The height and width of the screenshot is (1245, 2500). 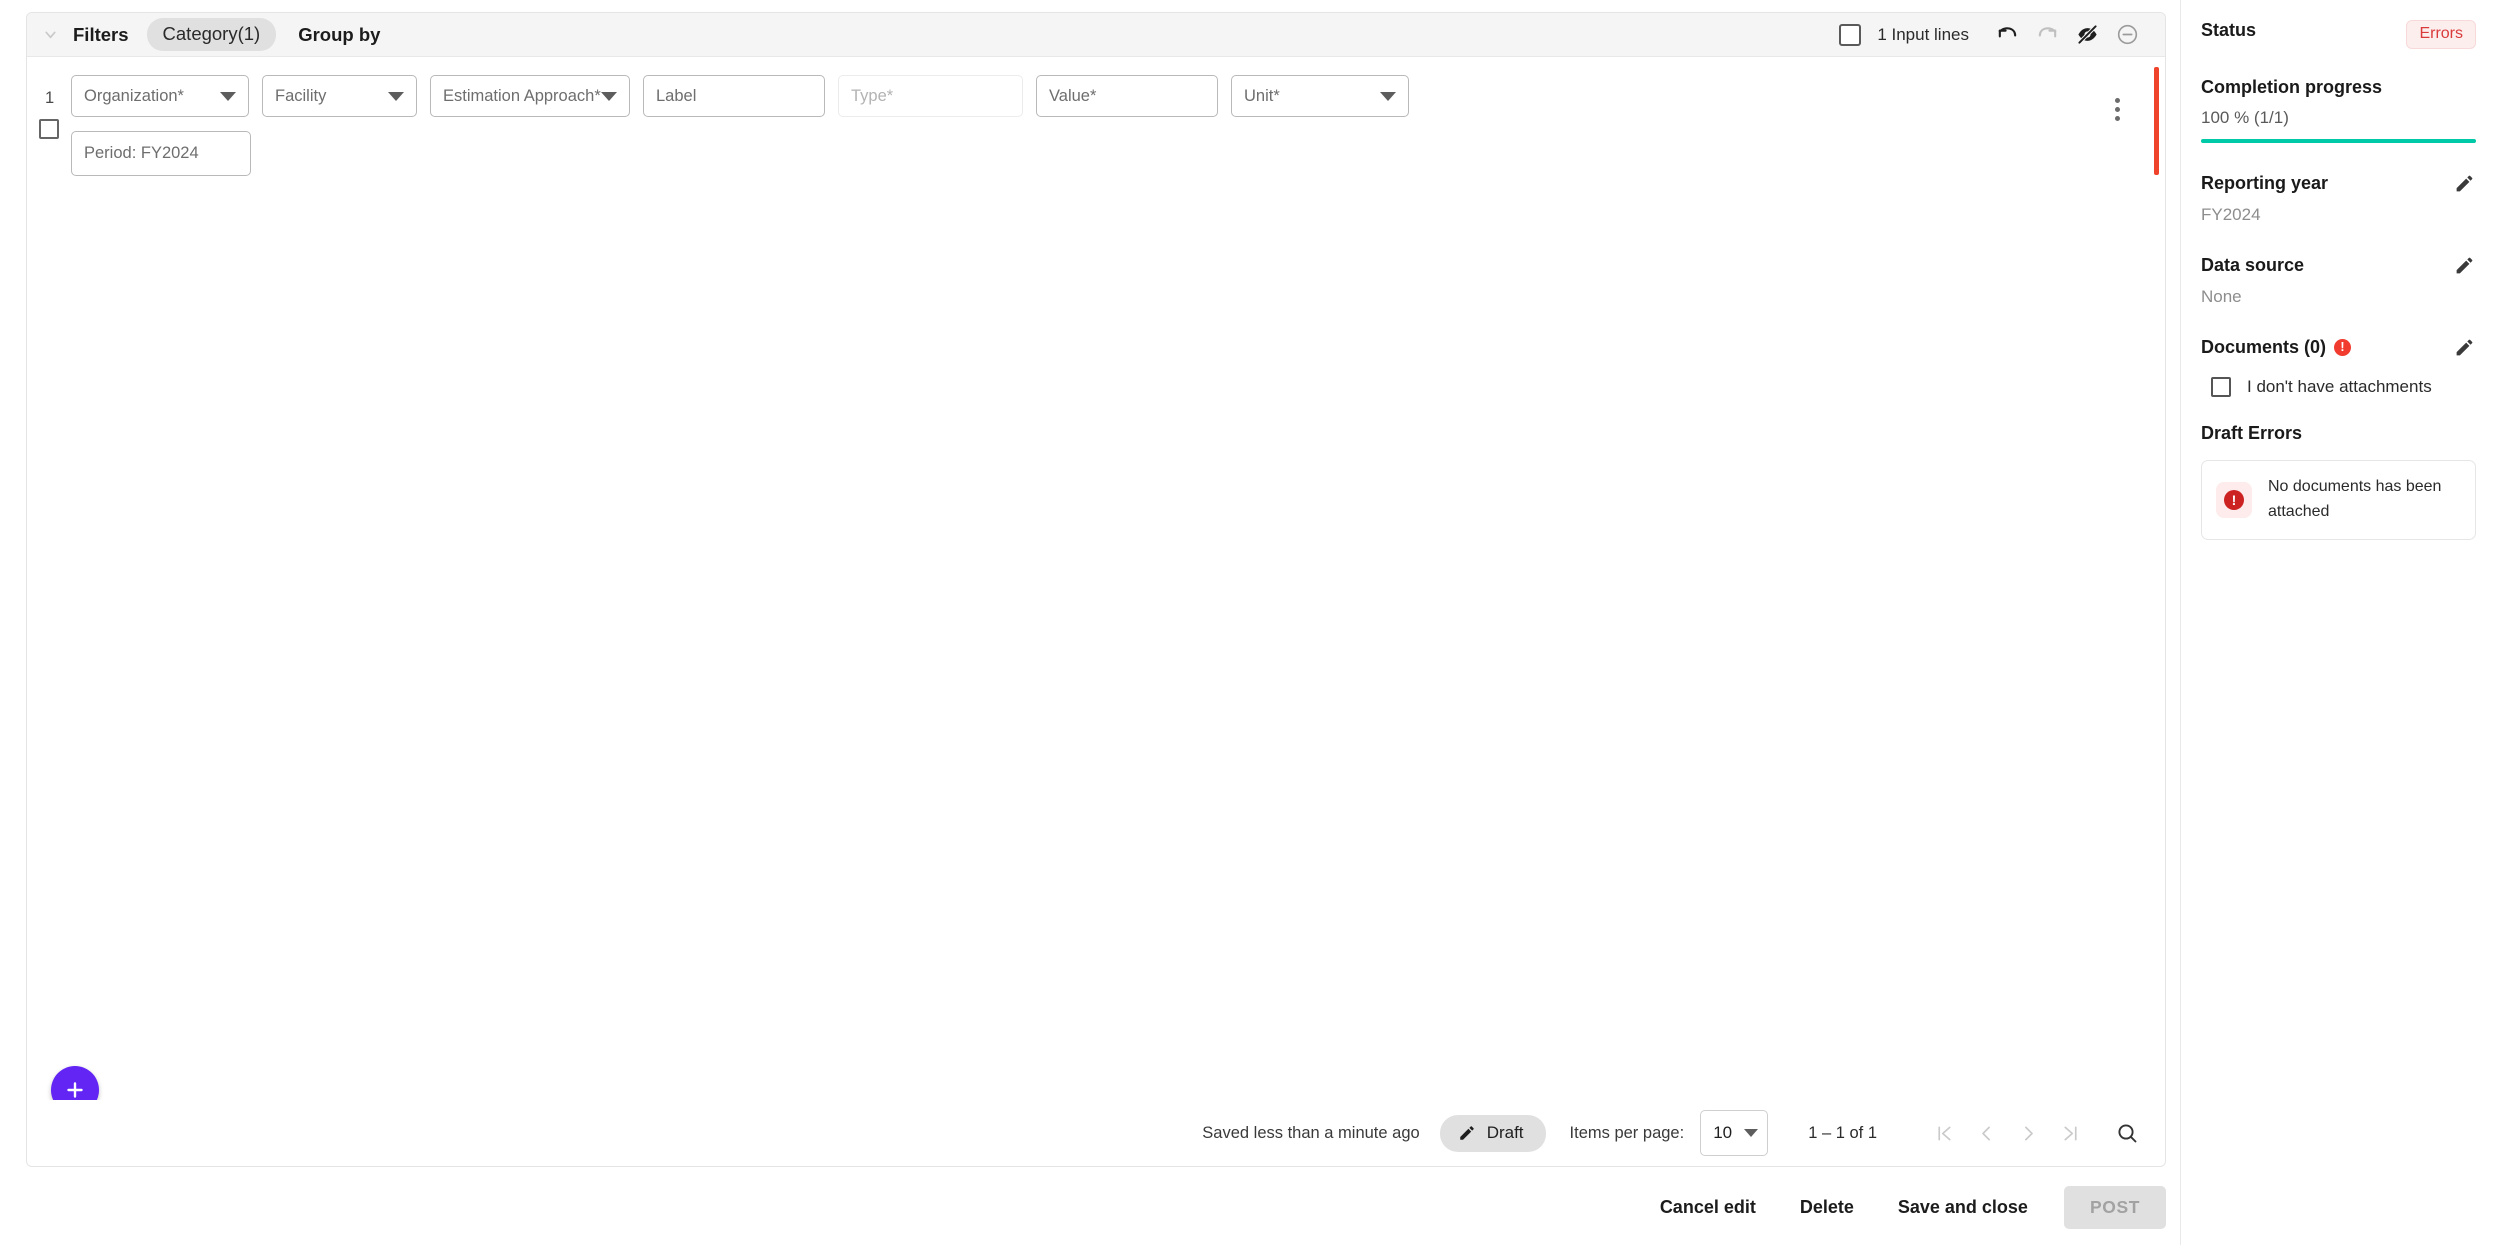 What do you see at coordinates (1850, 34) in the screenshot?
I see `select-all-checkbox` at bounding box center [1850, 34].